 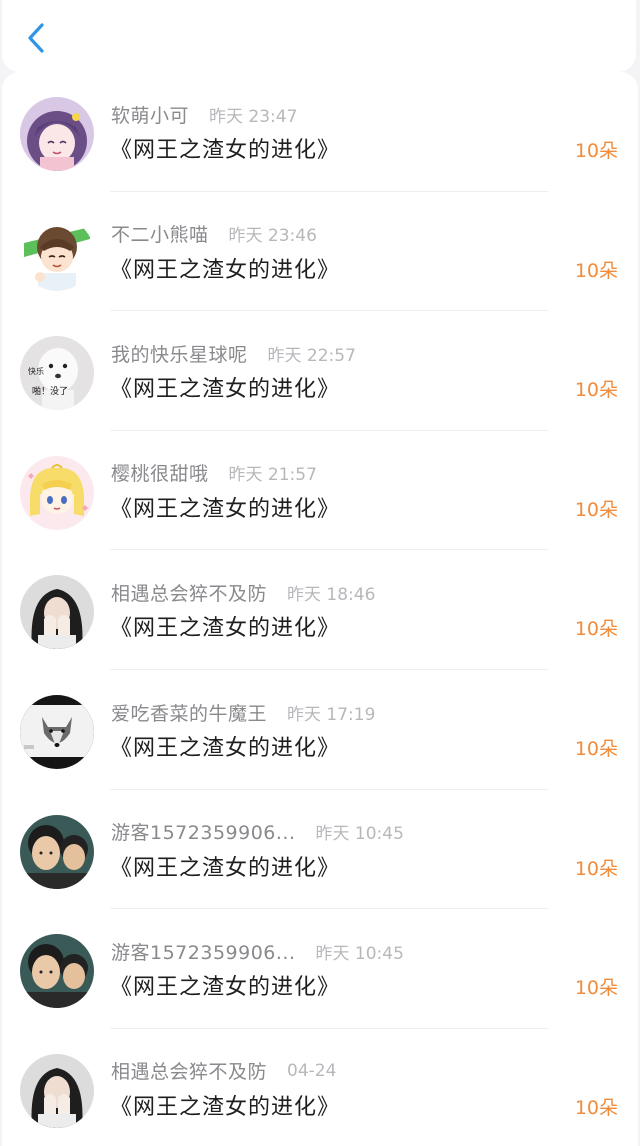 What do you see at coordinates (57, 134) in the screenshot?
I see `anime-girl-avatar` at bounding box center [57, 134].